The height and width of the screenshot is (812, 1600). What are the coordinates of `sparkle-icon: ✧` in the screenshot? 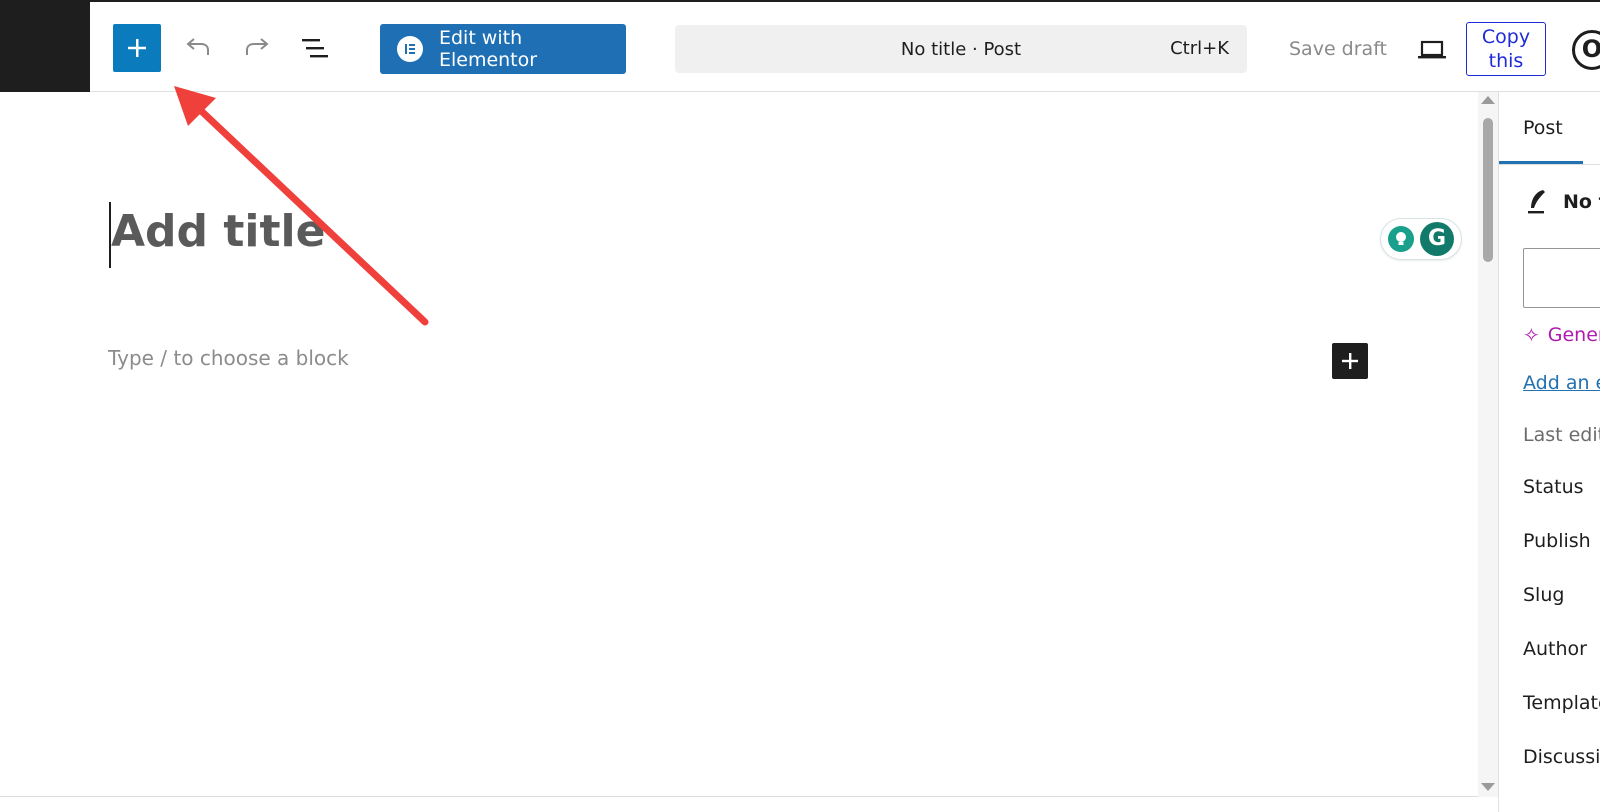 It's located at (1531, 335).